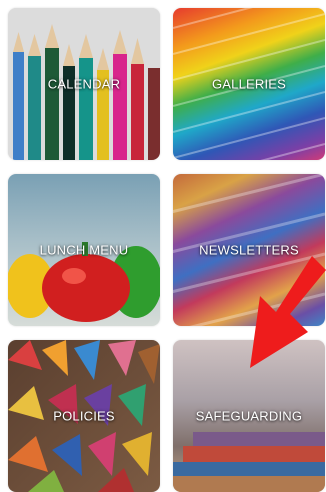 Image resolution: width=326 pixels, height=492 pixels. I want to click on tile-calendar: CALENDAR, so click(84, 84).